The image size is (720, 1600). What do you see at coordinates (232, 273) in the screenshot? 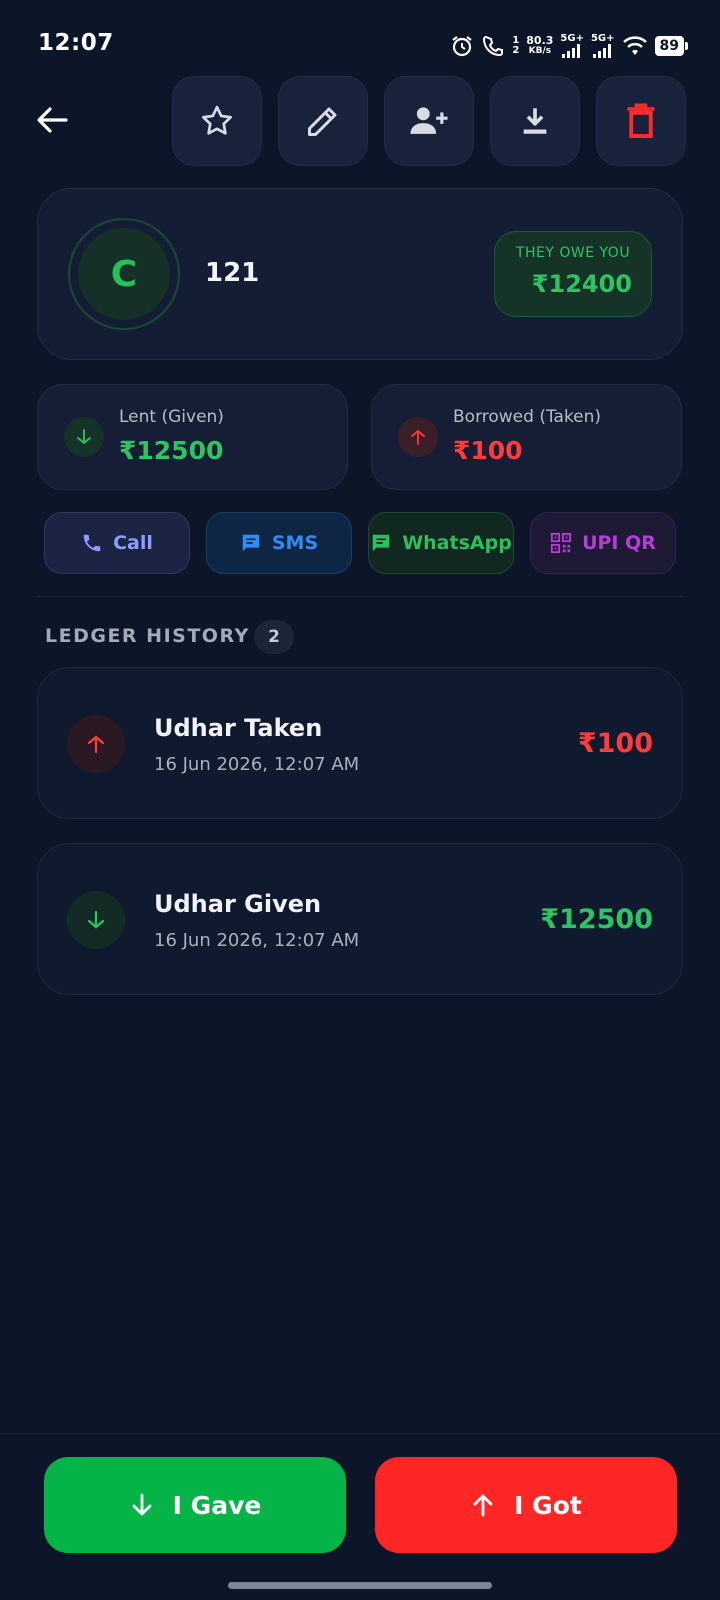
I see `contact-name: 121` at bounding box center [232, 273].